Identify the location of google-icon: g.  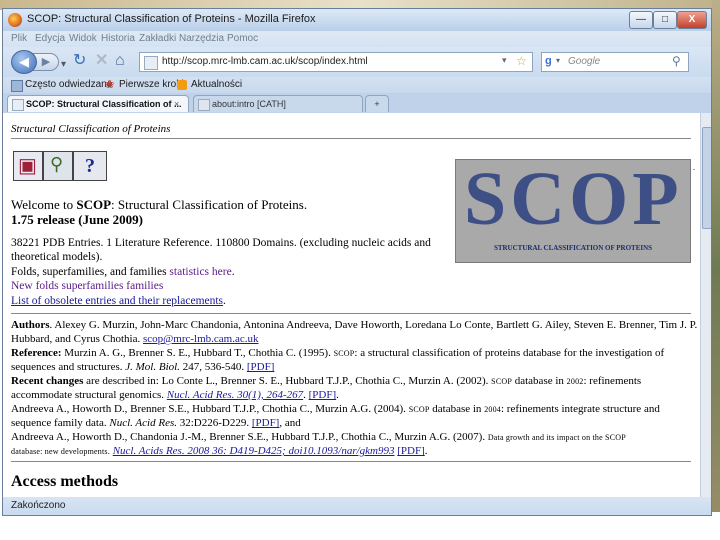
(548, 61).